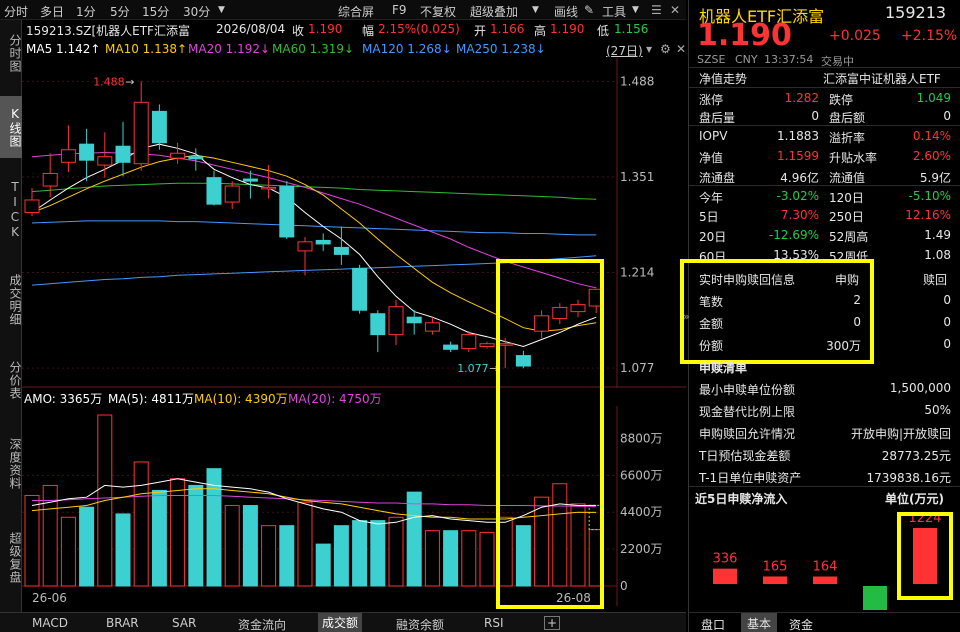  Describe the element at coordinates (916, 12) in the screenshot. I see `fund-code: 159213` at that location.